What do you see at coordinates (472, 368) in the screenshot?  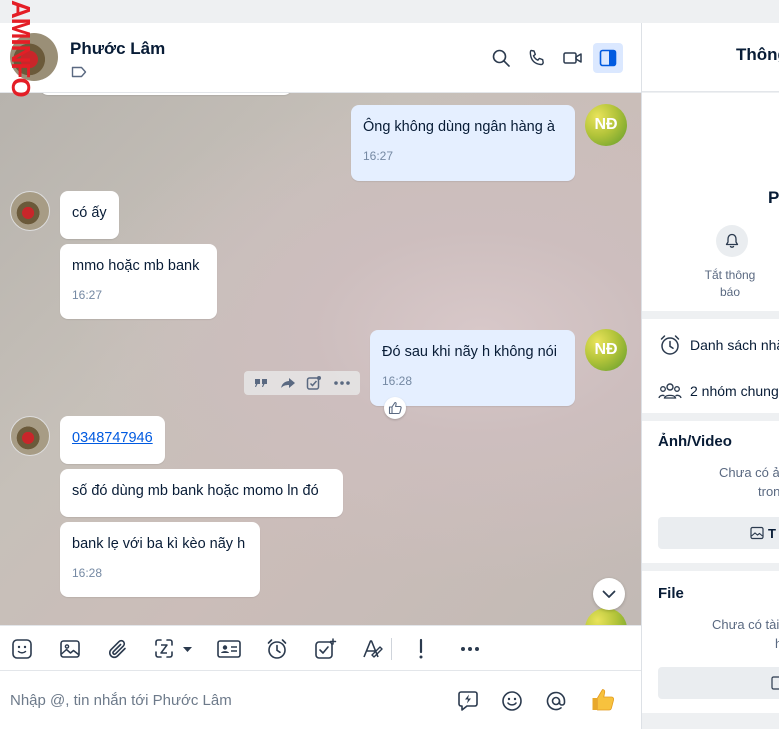 I see `message-bubble-outgoing: Đó sau khi nãy h không nói 16:28` at bounding box center [472, 368].